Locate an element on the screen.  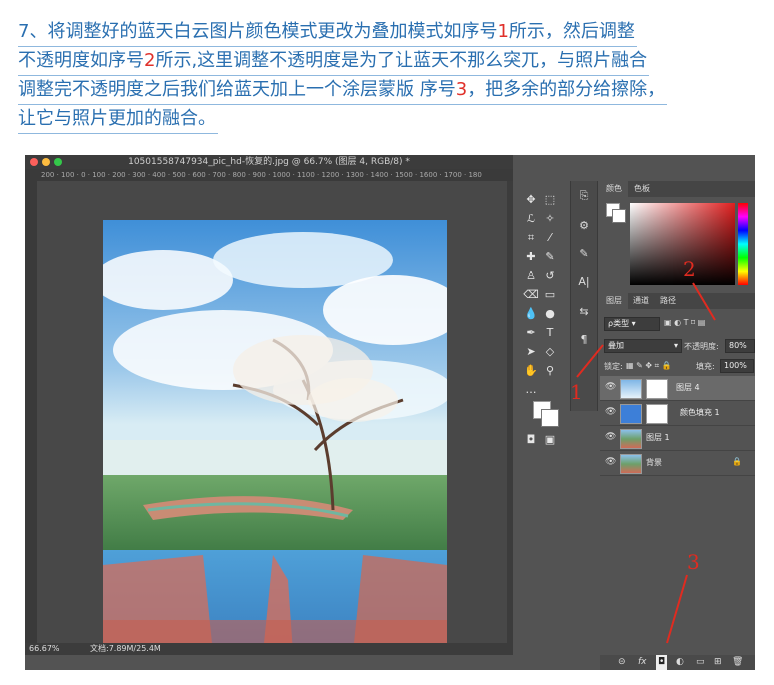
caption-line-2: 不透明度如序号2所示,这里调整不透明度是为了让蓝天不那么突兀，与照片融合 is located at coordinates (334, 61).